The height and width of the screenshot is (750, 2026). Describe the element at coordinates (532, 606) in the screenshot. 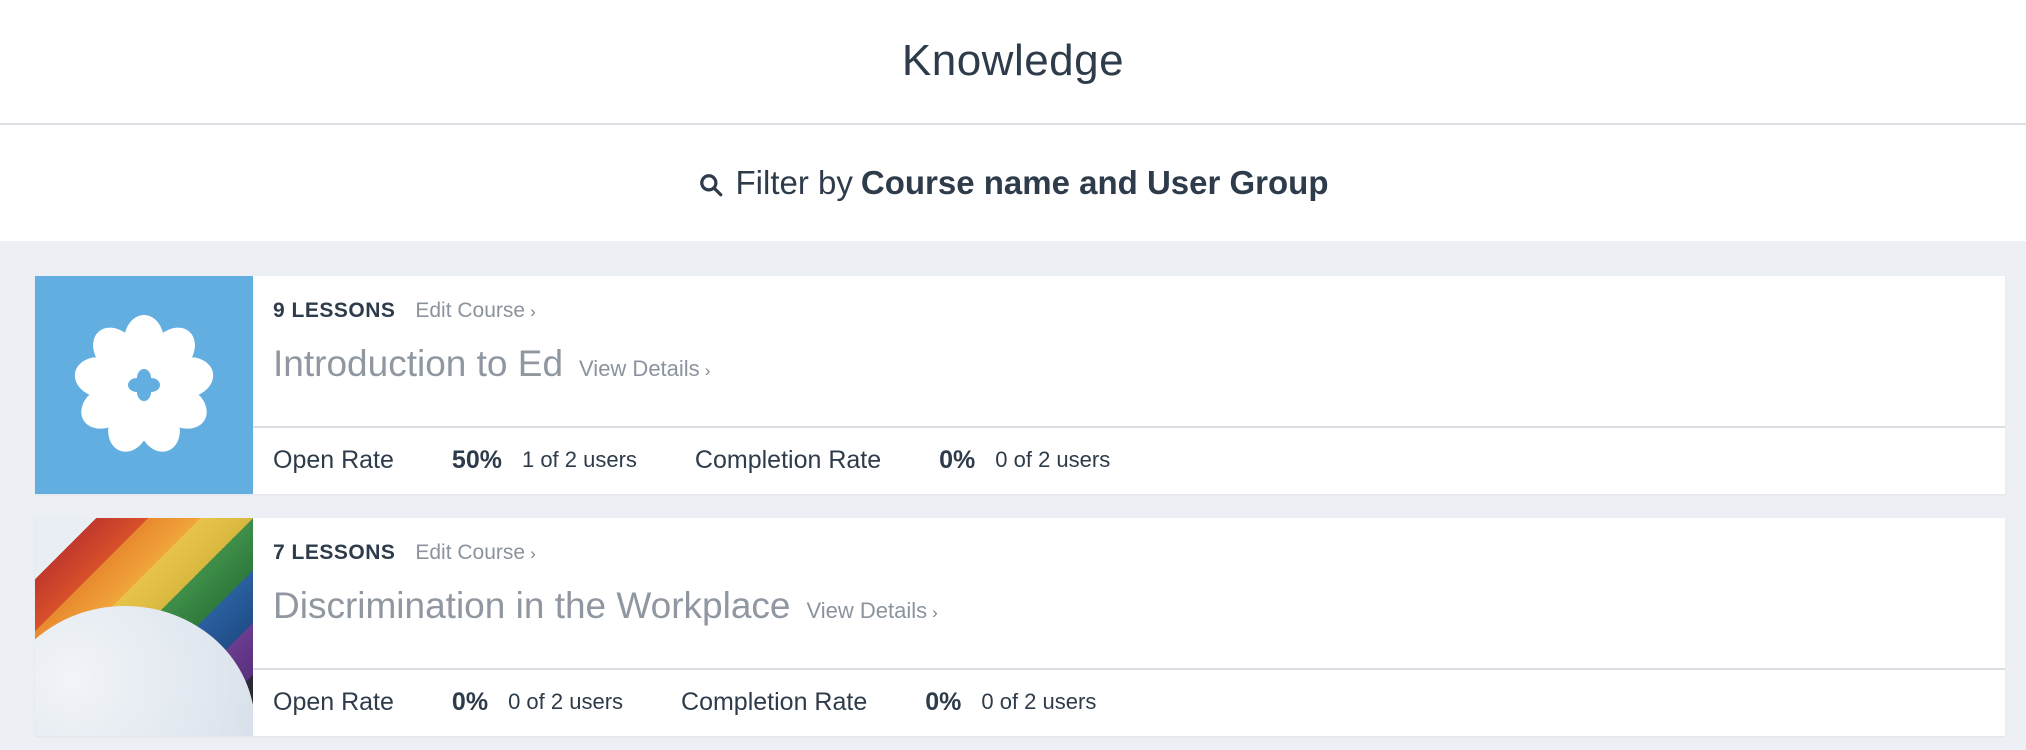

I see `course-title: Discrimination in the Workplace` at that location.